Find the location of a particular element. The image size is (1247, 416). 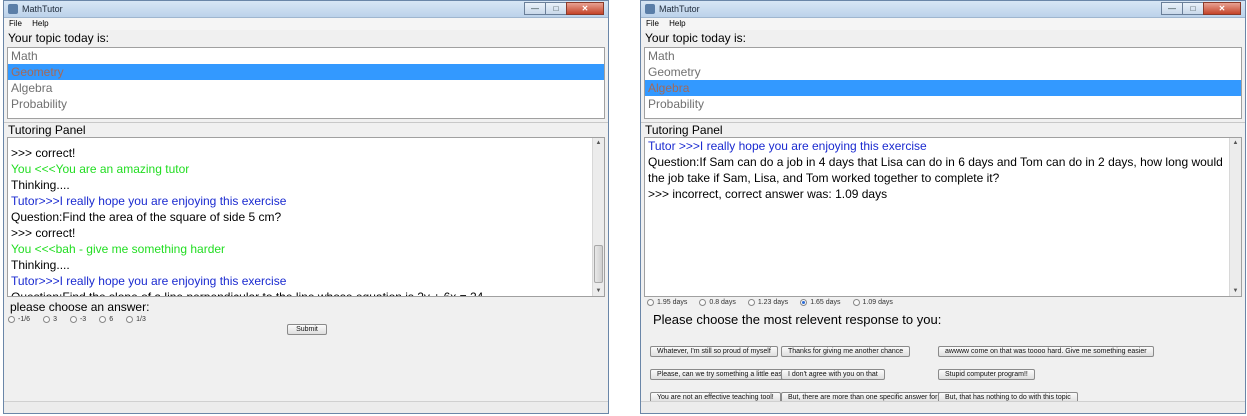

answer-option: -3 is located at coordinates (77, 319).